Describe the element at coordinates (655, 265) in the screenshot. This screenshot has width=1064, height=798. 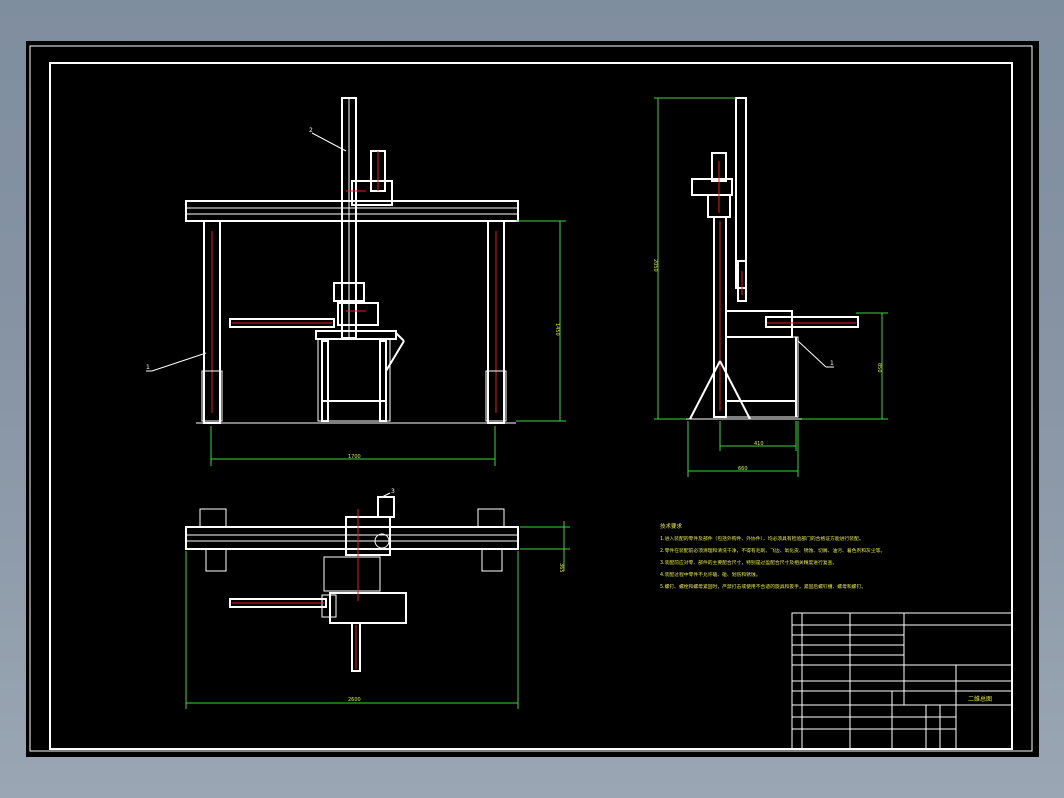
I see `dim-side-height: 2050` at that location.